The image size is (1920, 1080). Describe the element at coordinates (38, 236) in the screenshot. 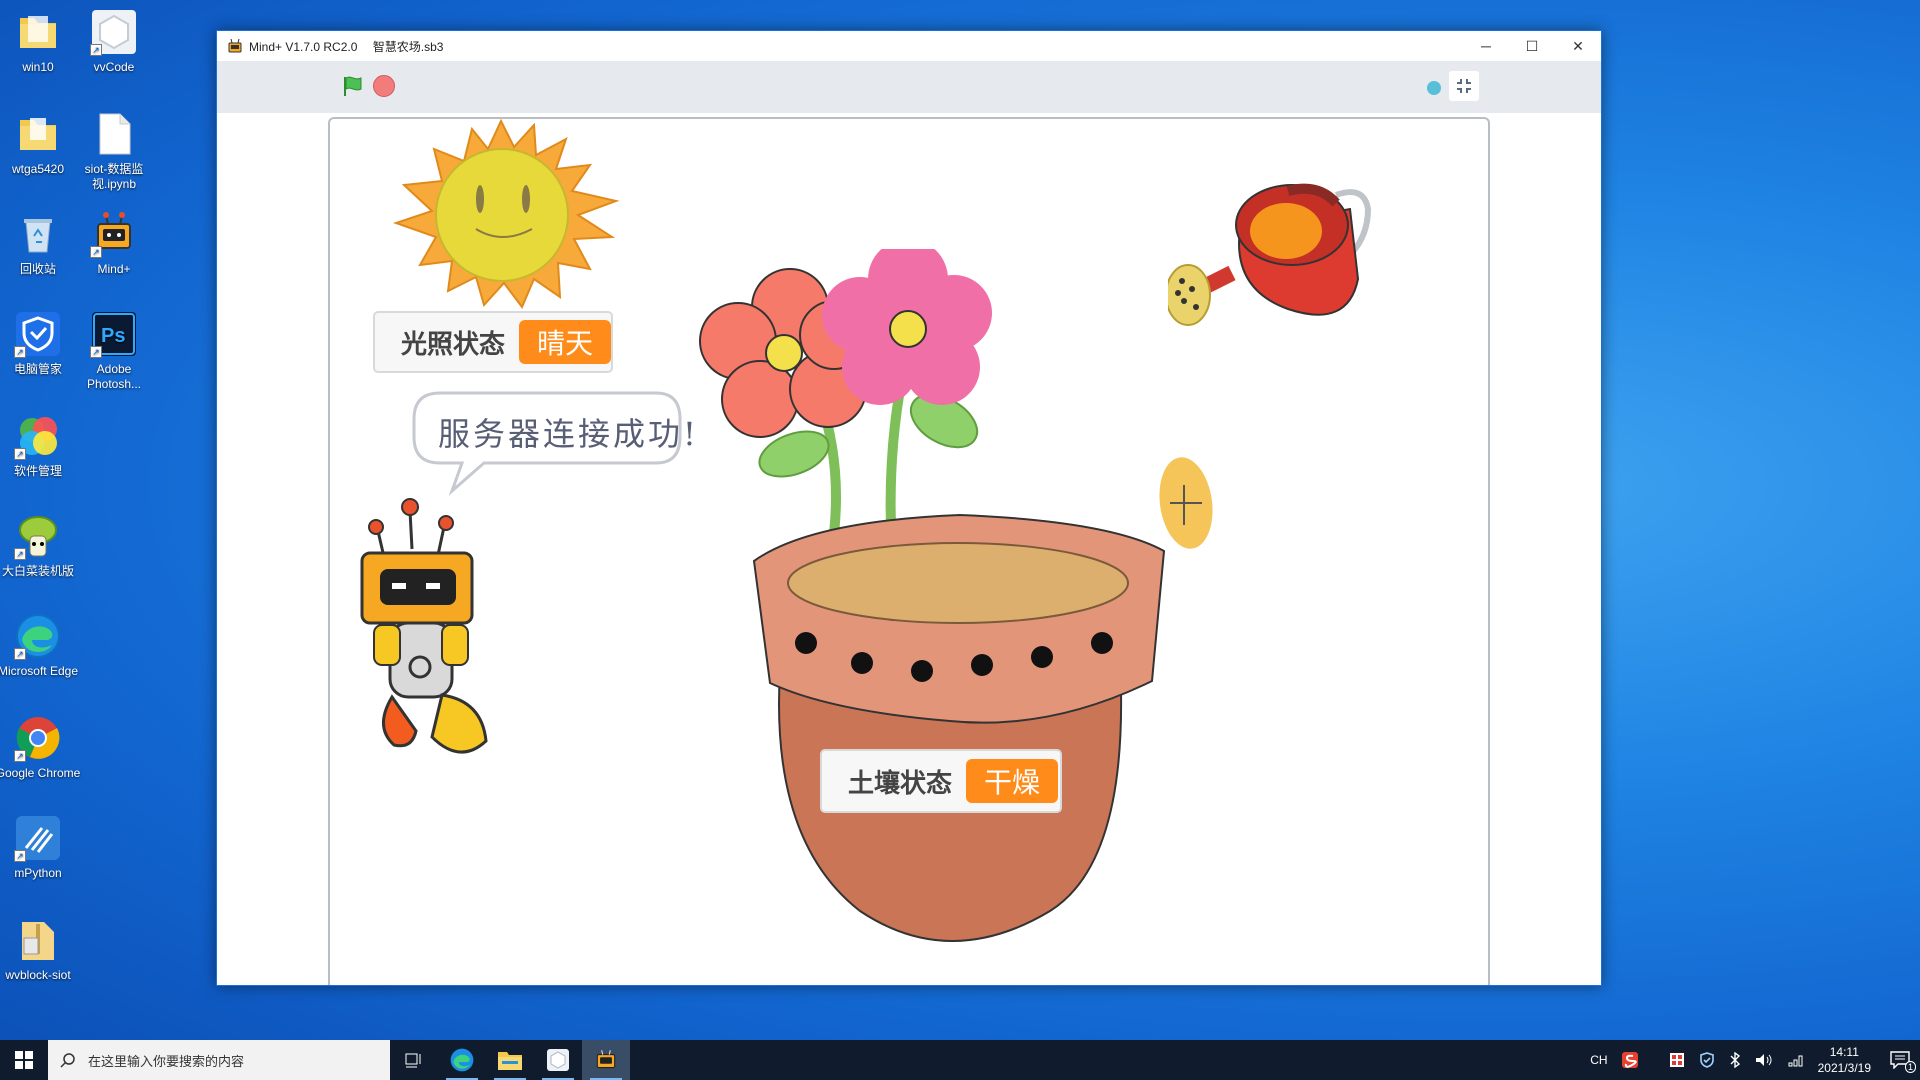

I see `recycle-bin-icon` at that location.